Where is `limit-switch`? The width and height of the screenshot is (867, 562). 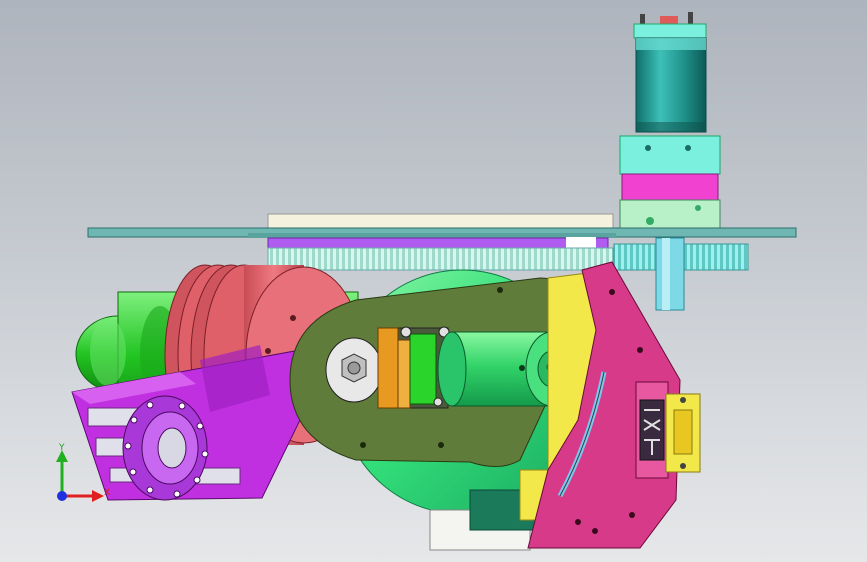
limit-switch is located at coordinates (683, 433).